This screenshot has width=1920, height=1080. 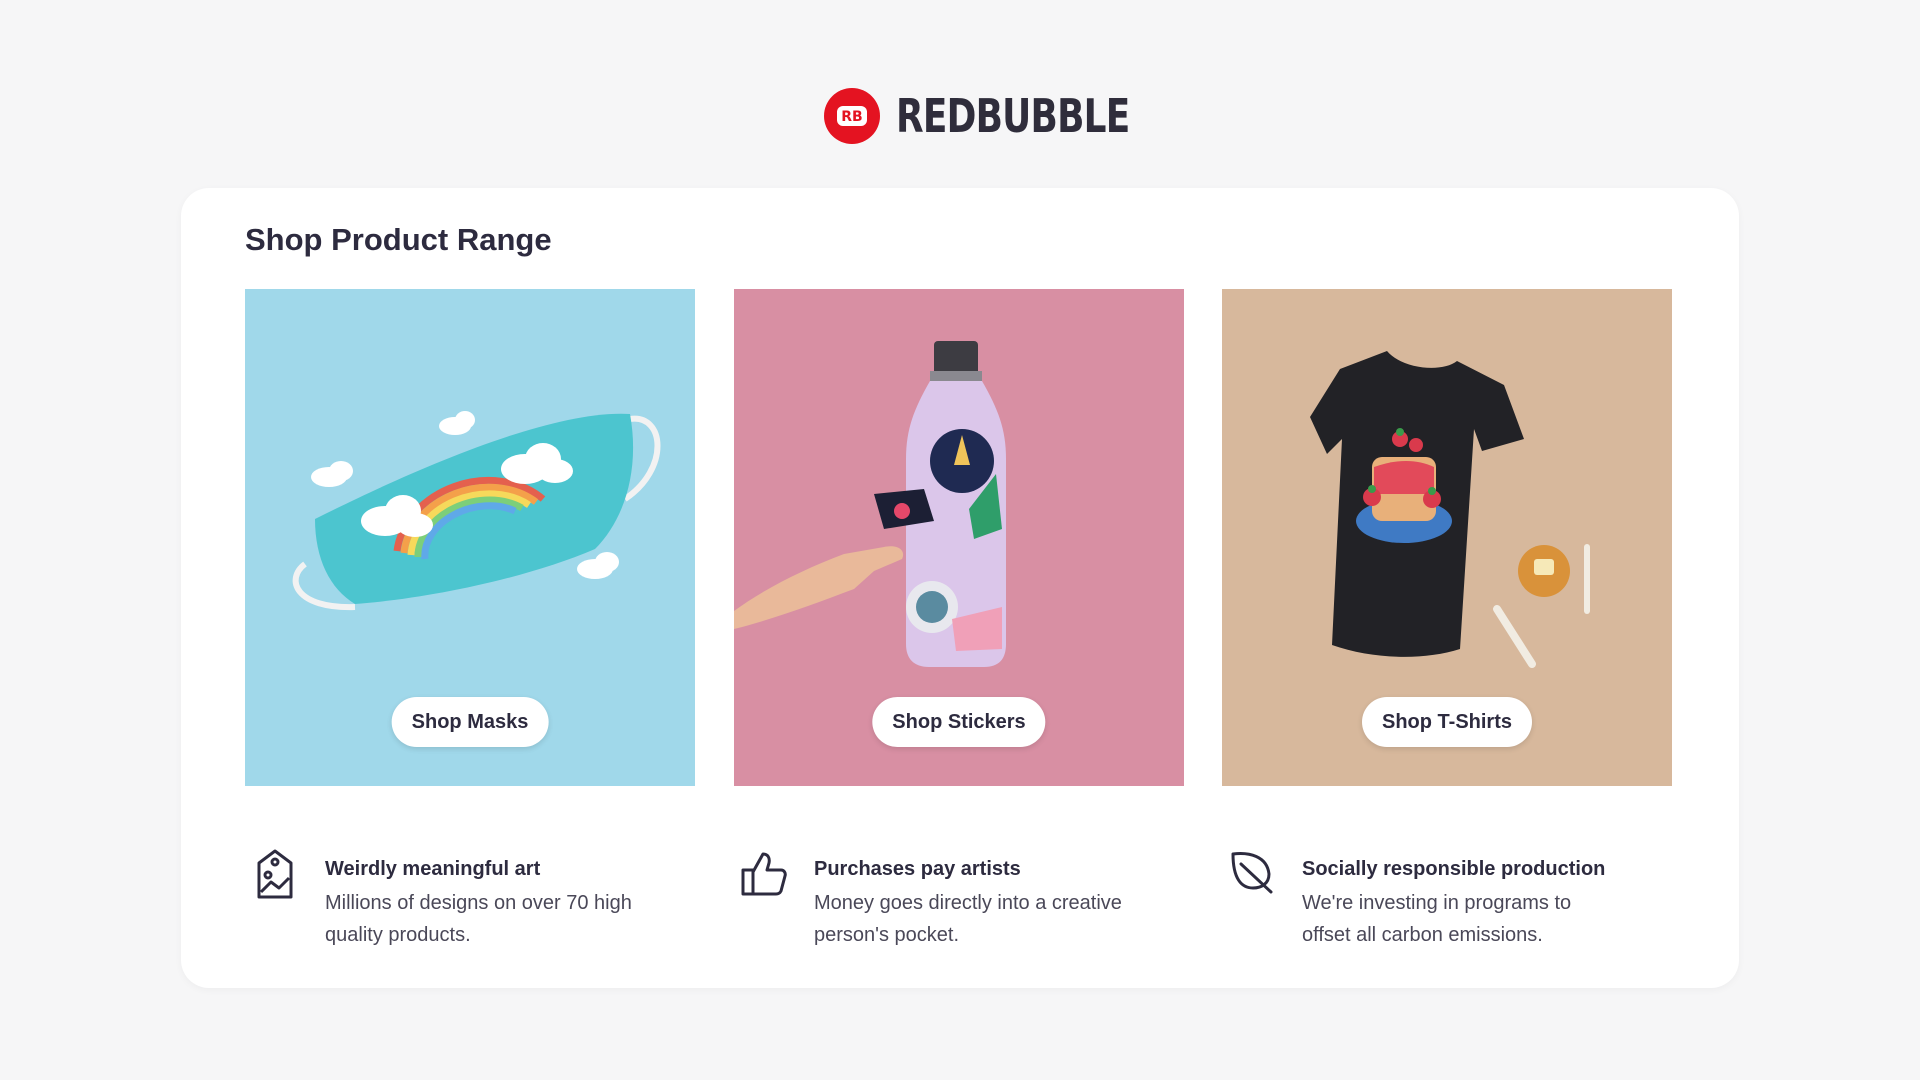 What do you see at coordinates (1447, 537) in the screenshot?
I see `tile-tshirts: Shop T-Shirts` at bounding box center [1447, 537].